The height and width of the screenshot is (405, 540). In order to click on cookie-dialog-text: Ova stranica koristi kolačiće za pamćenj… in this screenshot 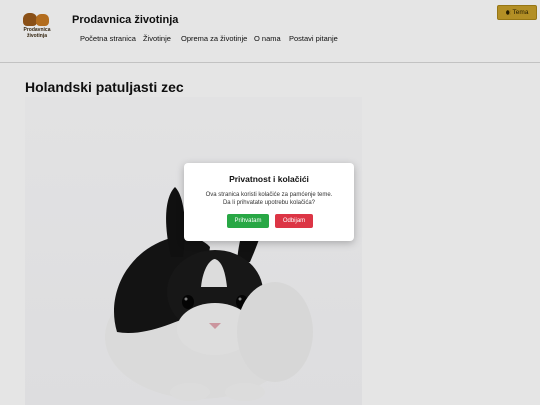, I will do `click(269, 199)`.